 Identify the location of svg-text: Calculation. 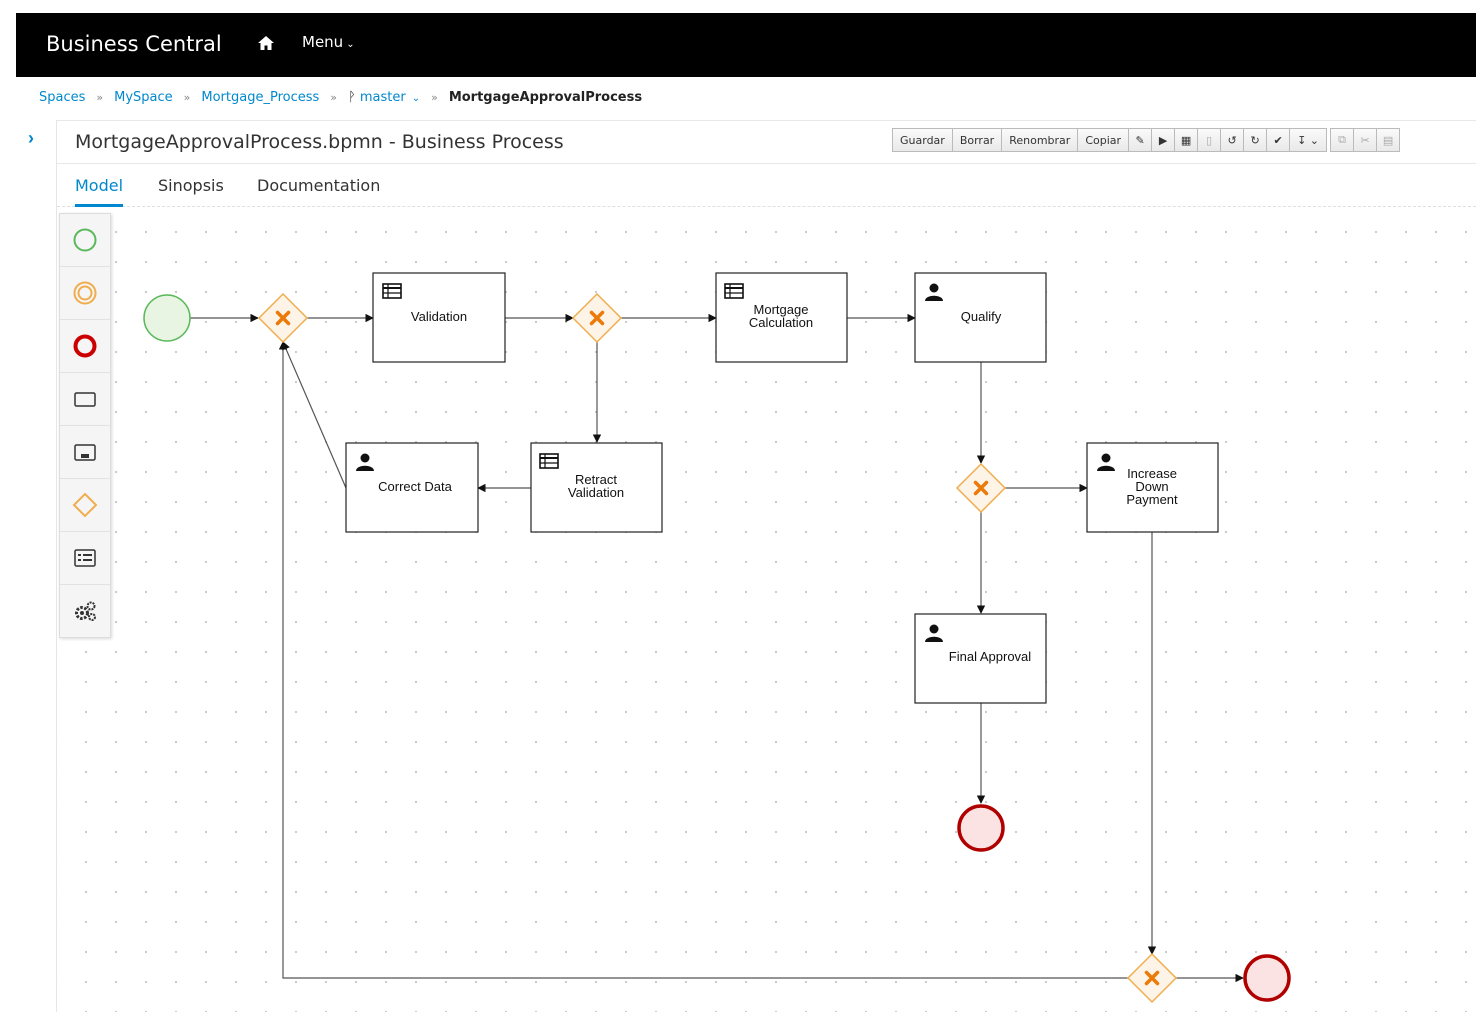
(781, 322).